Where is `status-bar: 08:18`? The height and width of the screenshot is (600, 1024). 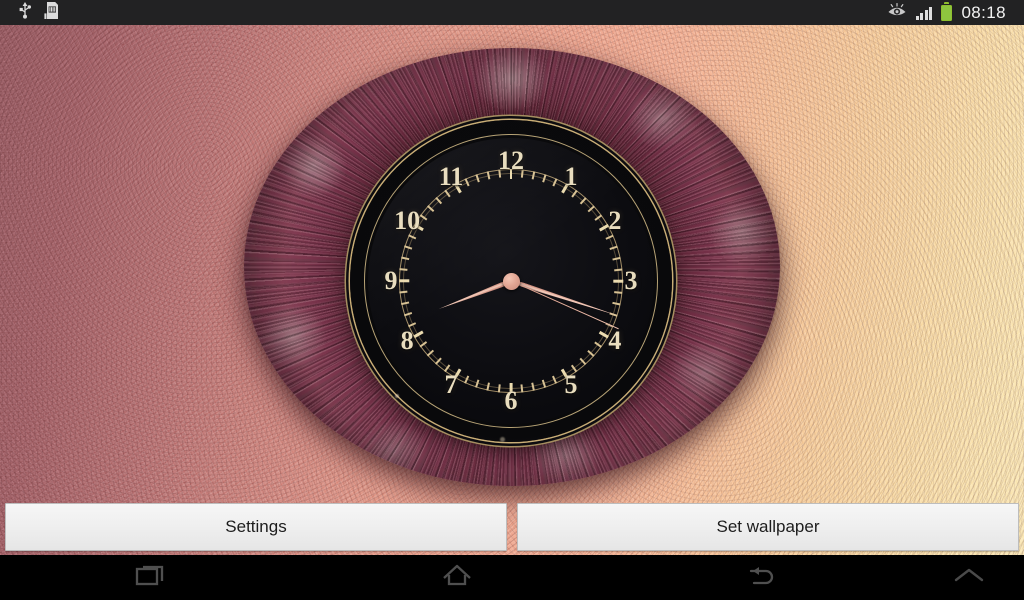 status-bar: 08:18 is located at coordinates (512, 12).